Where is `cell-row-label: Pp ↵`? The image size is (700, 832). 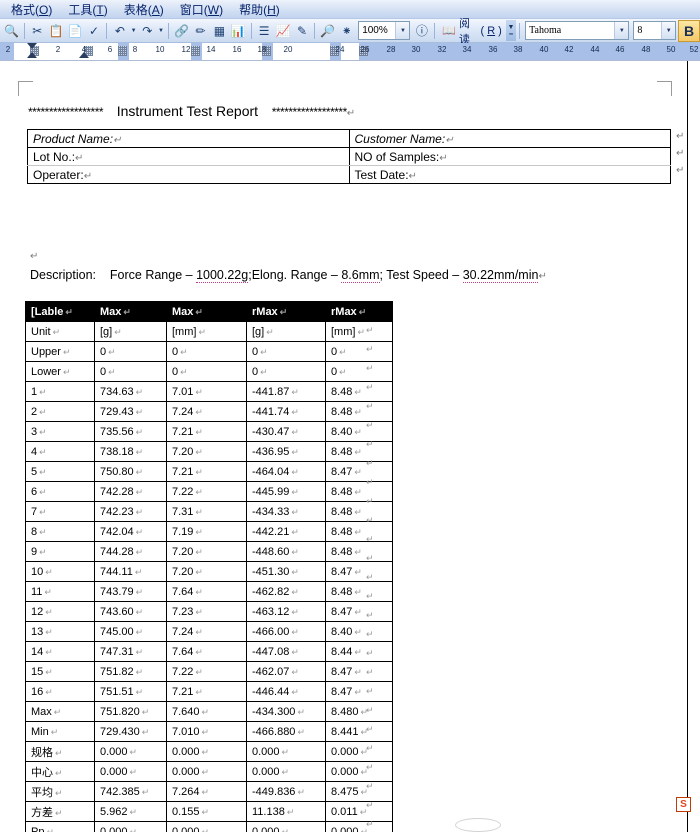
cell-row-label: Pp ↵ is located at coordinates (60, 826).